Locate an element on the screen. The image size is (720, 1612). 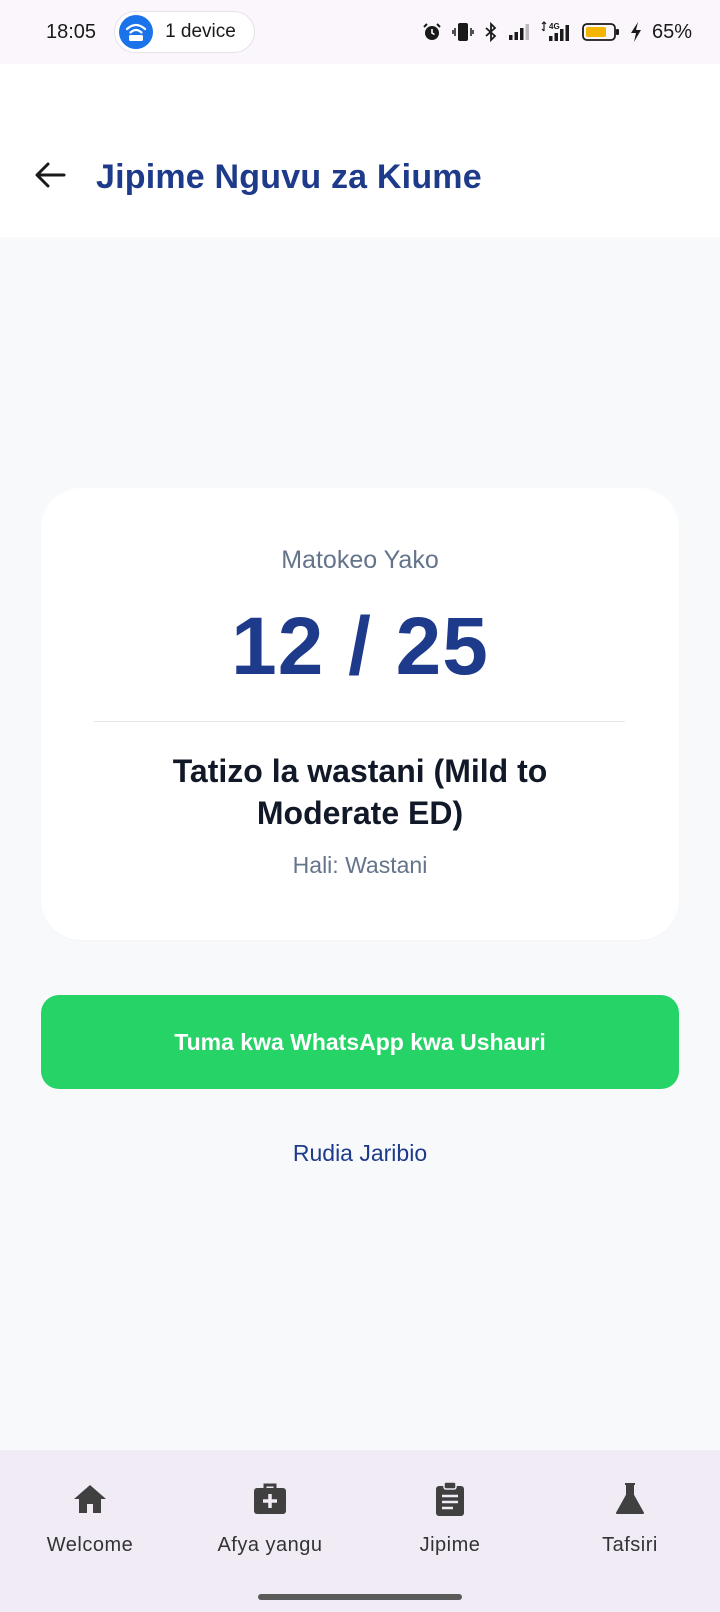
signal-4g-icon: 4G is located at coordinates (556, 32).